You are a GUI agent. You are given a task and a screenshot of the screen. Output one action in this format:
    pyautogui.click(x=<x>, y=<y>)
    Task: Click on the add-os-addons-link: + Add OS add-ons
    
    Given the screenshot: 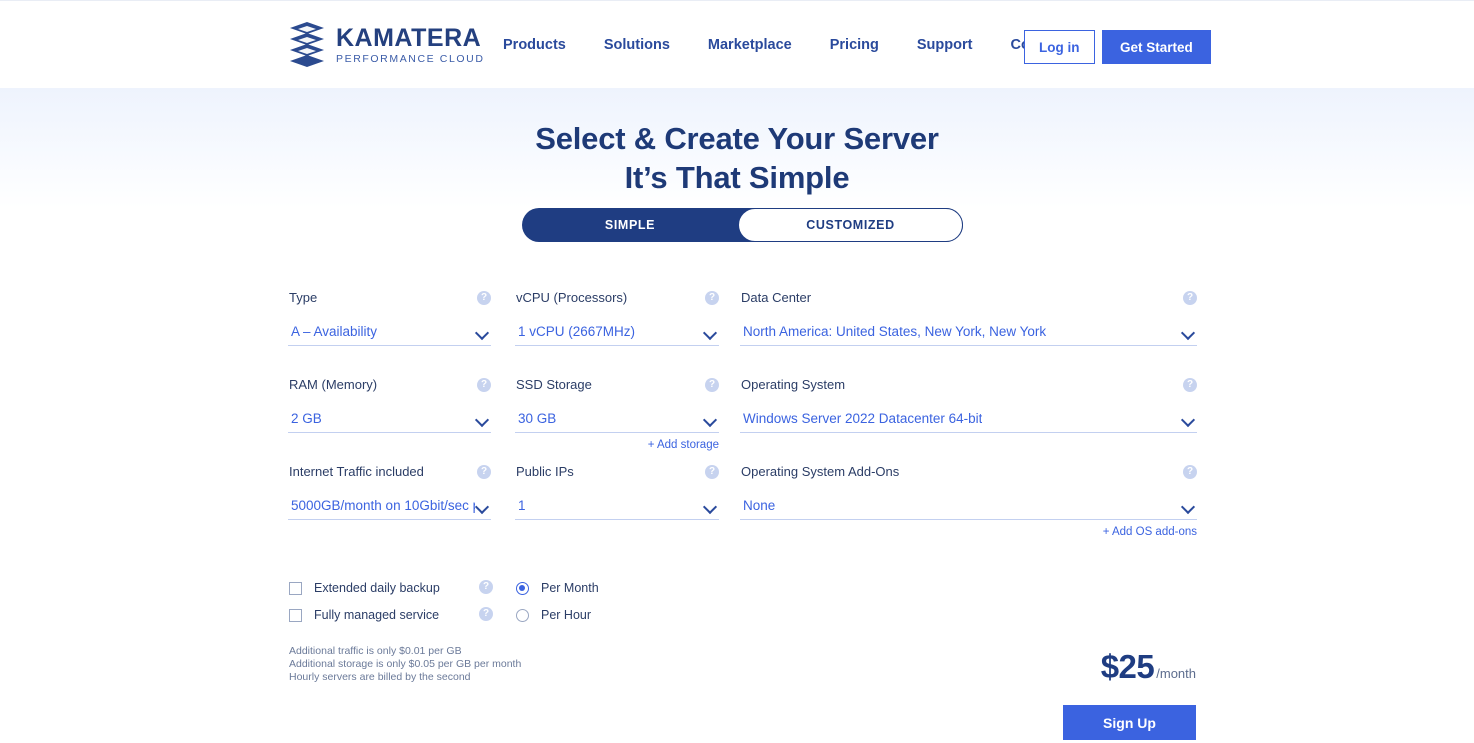 What is the action you would take?
    pyautogui.click(x=1150, y=532)
    